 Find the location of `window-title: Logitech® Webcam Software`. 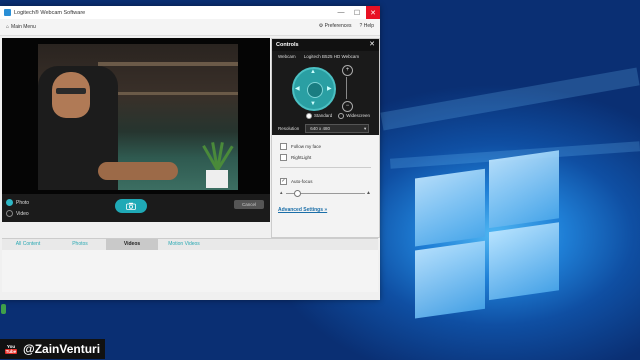

window-title: Logitech® Webcam Software is located at coordinates (50, 12).